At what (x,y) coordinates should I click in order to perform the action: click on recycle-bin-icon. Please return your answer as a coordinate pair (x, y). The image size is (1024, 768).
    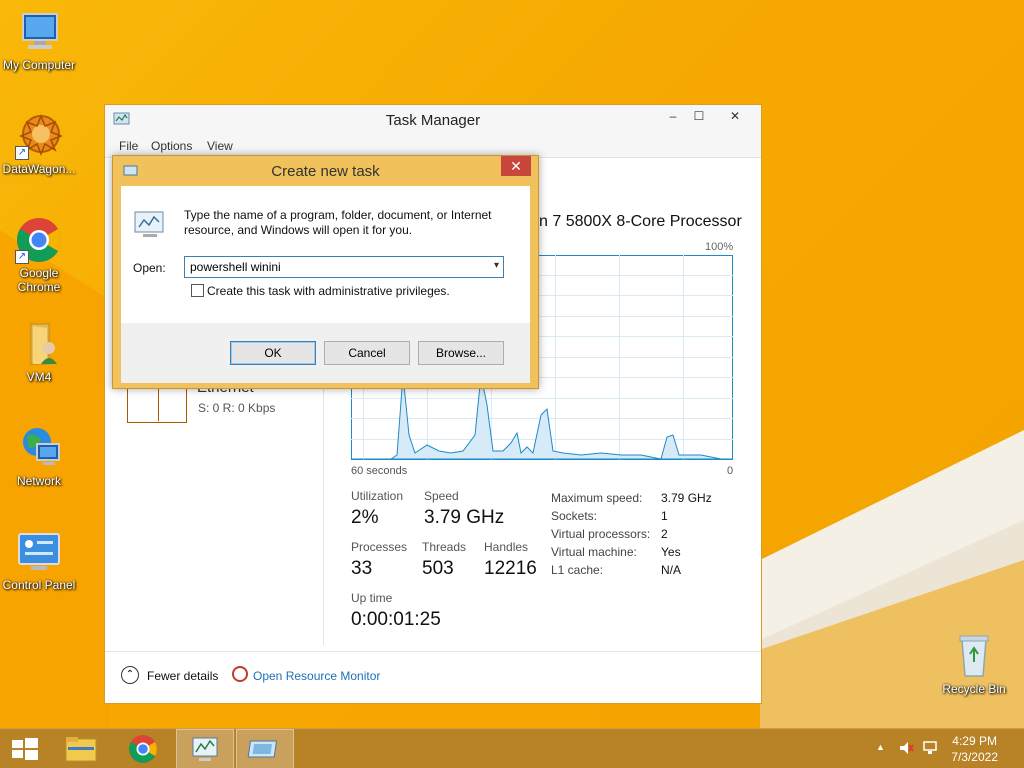
    Looking at the image, I should click on (974, 656).